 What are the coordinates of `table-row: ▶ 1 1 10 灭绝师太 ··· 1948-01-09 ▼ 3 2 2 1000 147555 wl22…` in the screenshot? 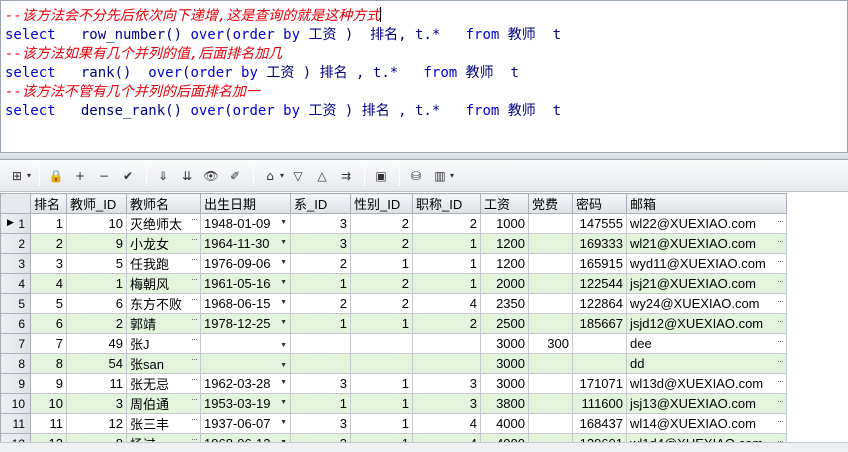 It's located at (393, 223).